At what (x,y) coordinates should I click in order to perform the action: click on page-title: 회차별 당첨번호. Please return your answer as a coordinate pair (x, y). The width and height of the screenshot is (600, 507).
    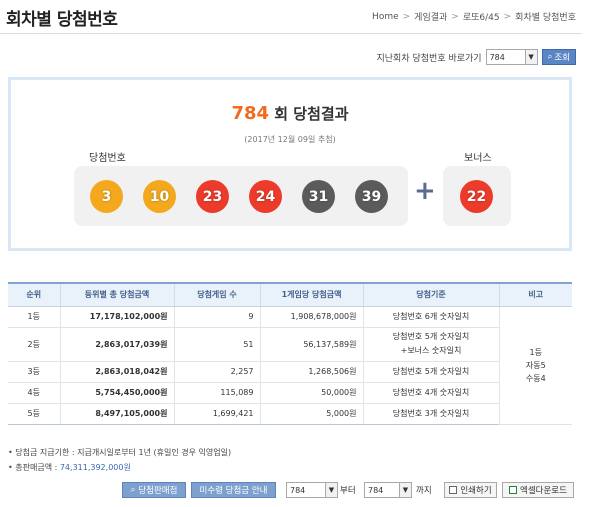
    Looking at the image, I should click on (62, 20).